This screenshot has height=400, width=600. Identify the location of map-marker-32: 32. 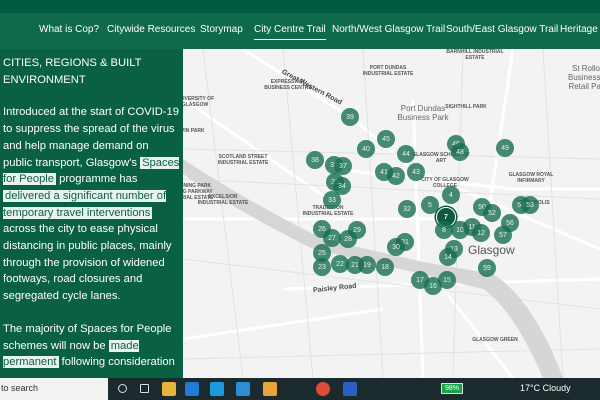
(407, 209).